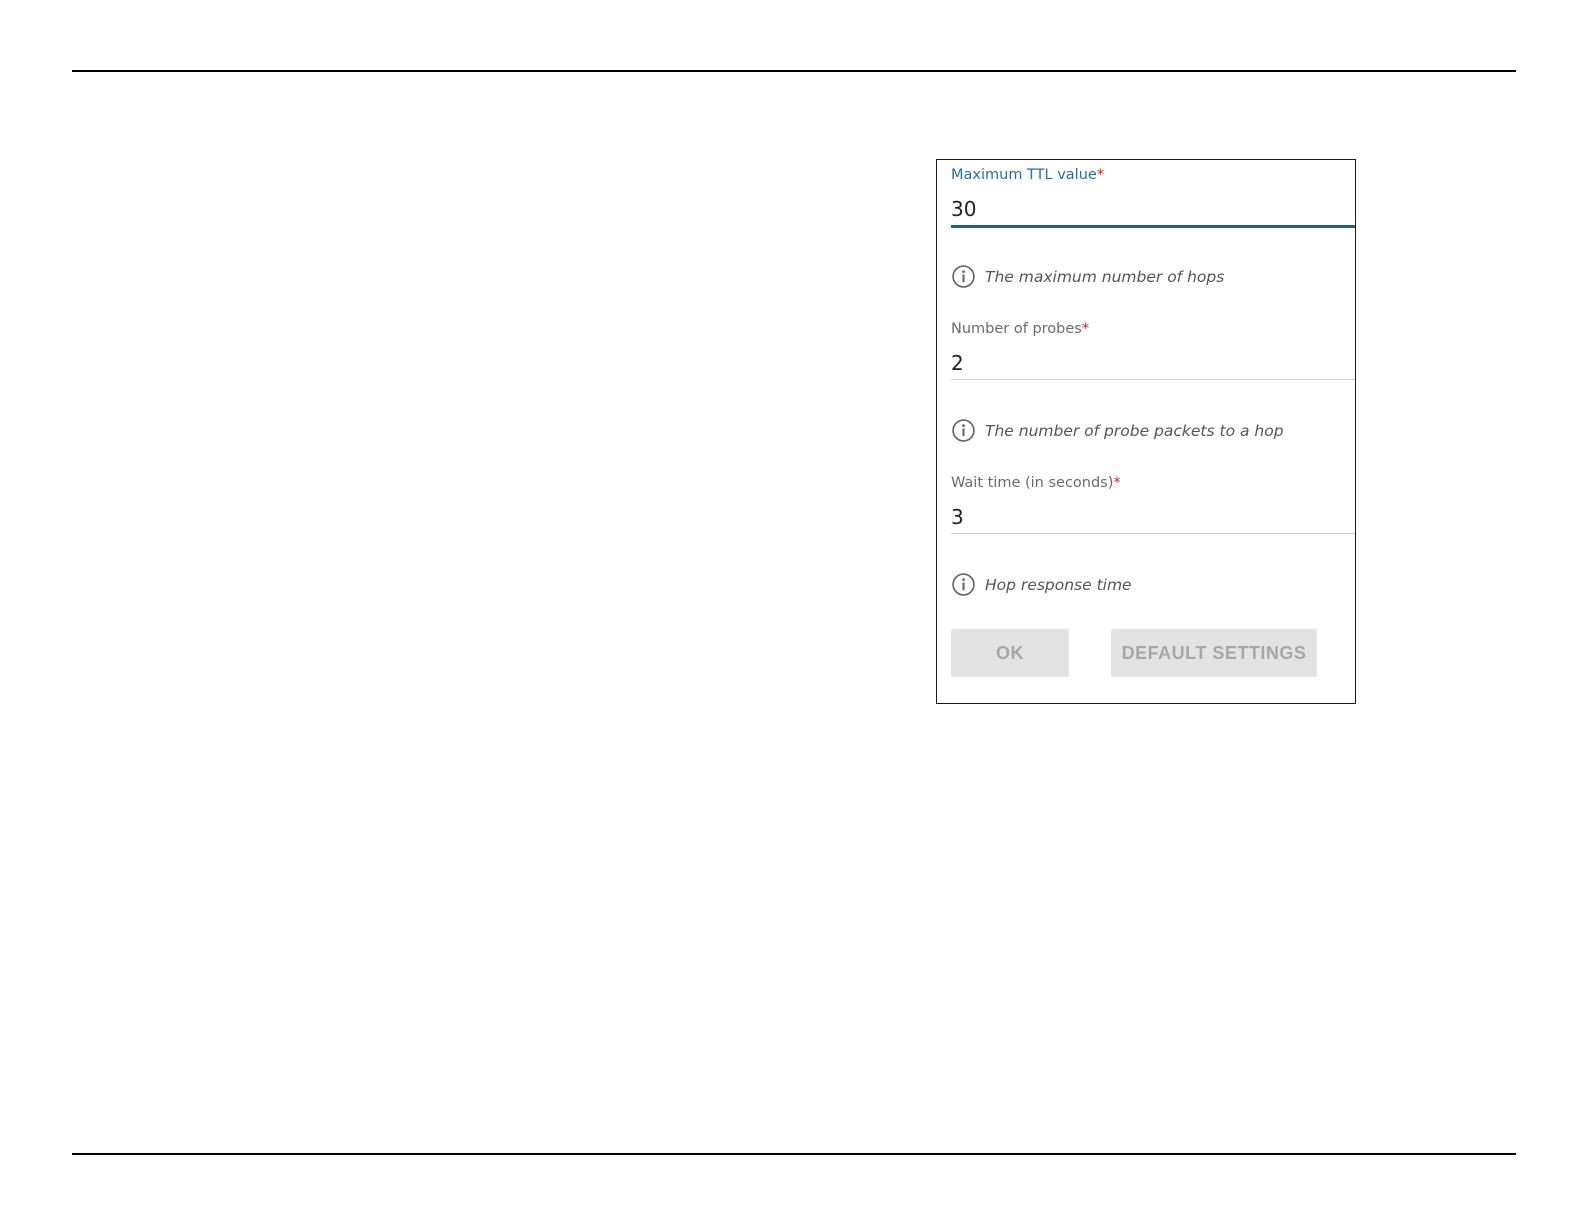 The width and height of the screenshot is (1584, 1224). Describe the element at coordinates (1134, 430) in the screenshot. I see `probes-hint-text: The number of probe packets to a hop` at that location.